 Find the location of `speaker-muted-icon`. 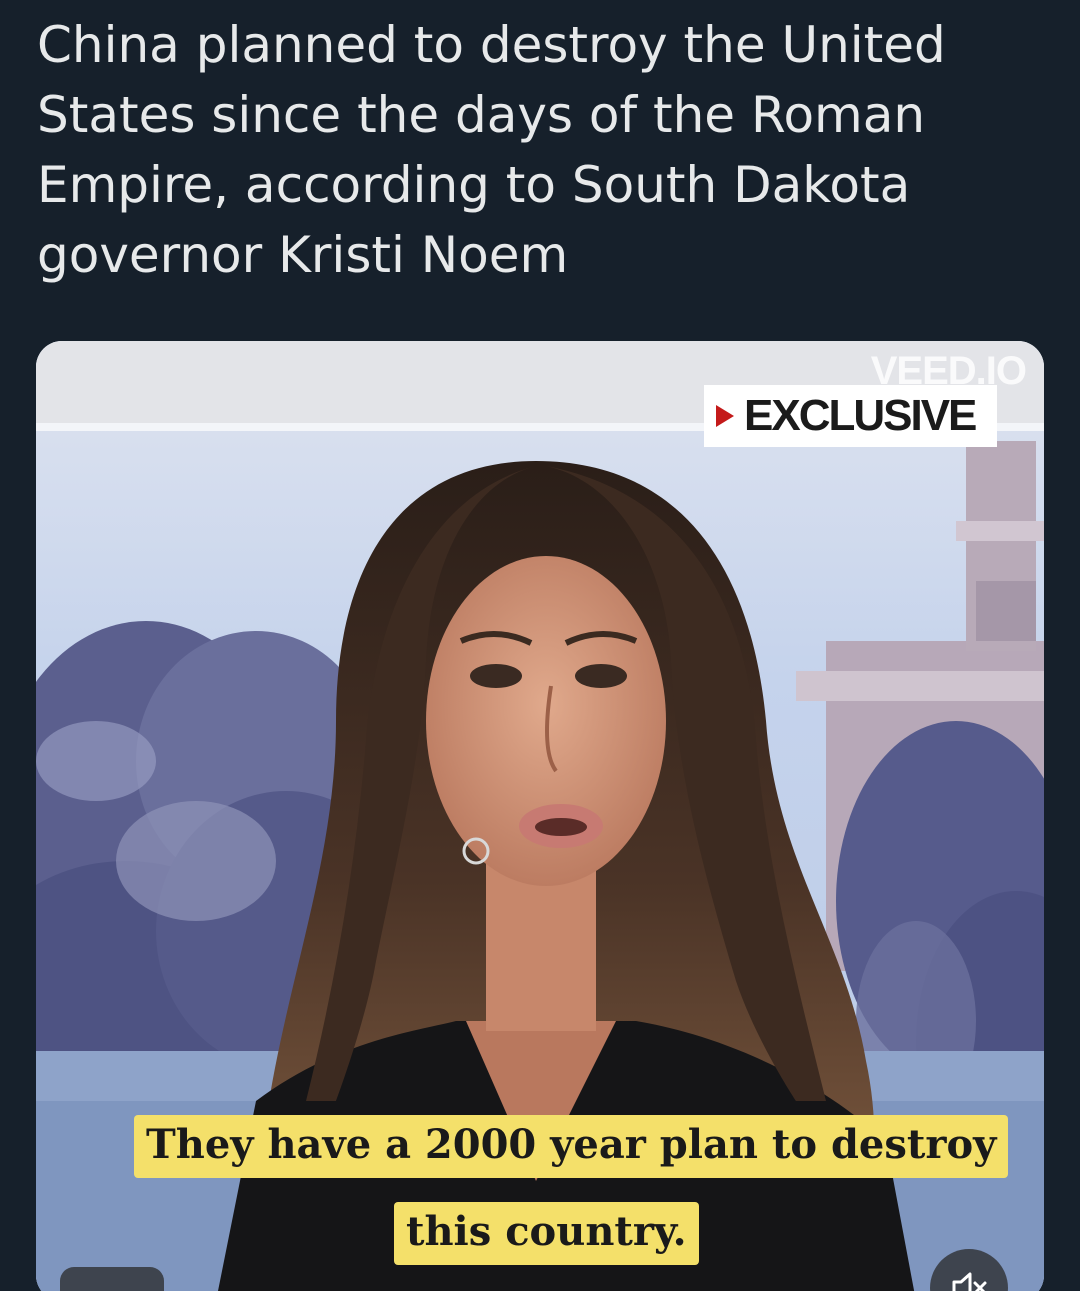

speaker-muted-icon is located at coordinates (969, 1281).